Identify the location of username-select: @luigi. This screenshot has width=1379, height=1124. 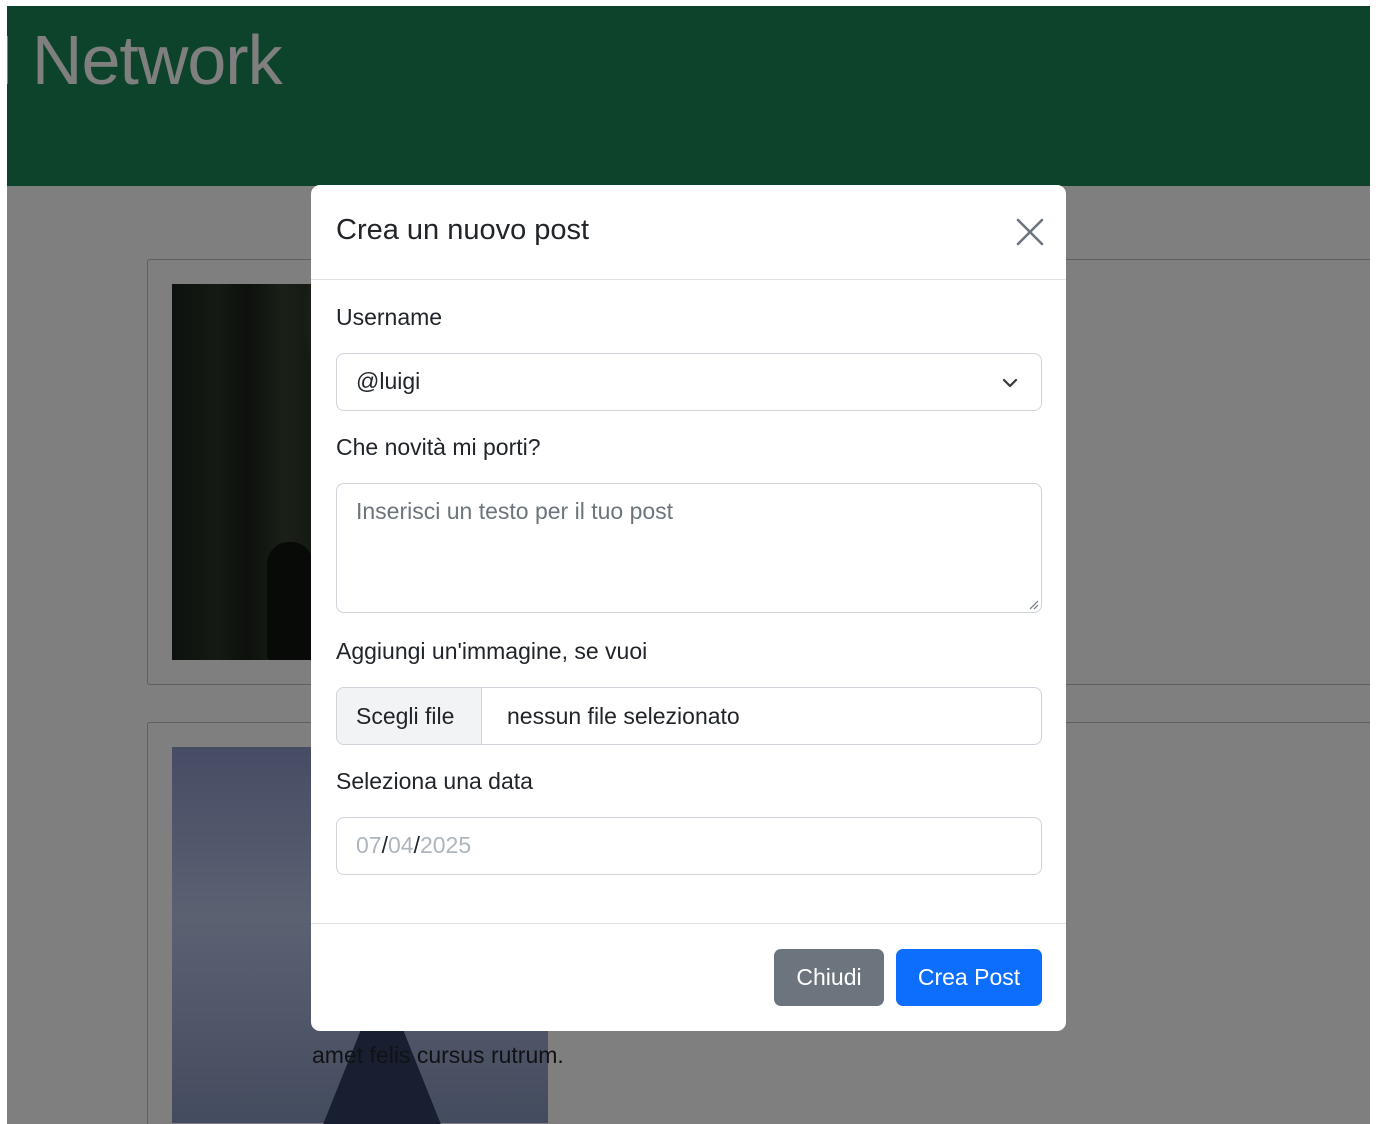
(689, 382).